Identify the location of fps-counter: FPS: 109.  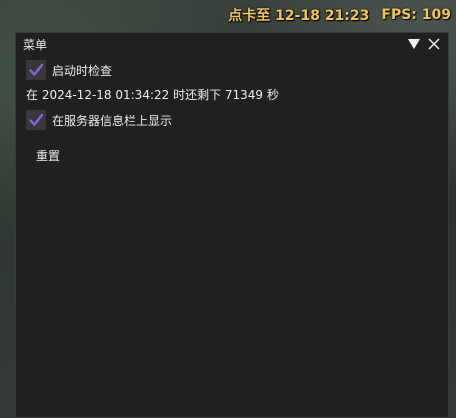
(416, 15).